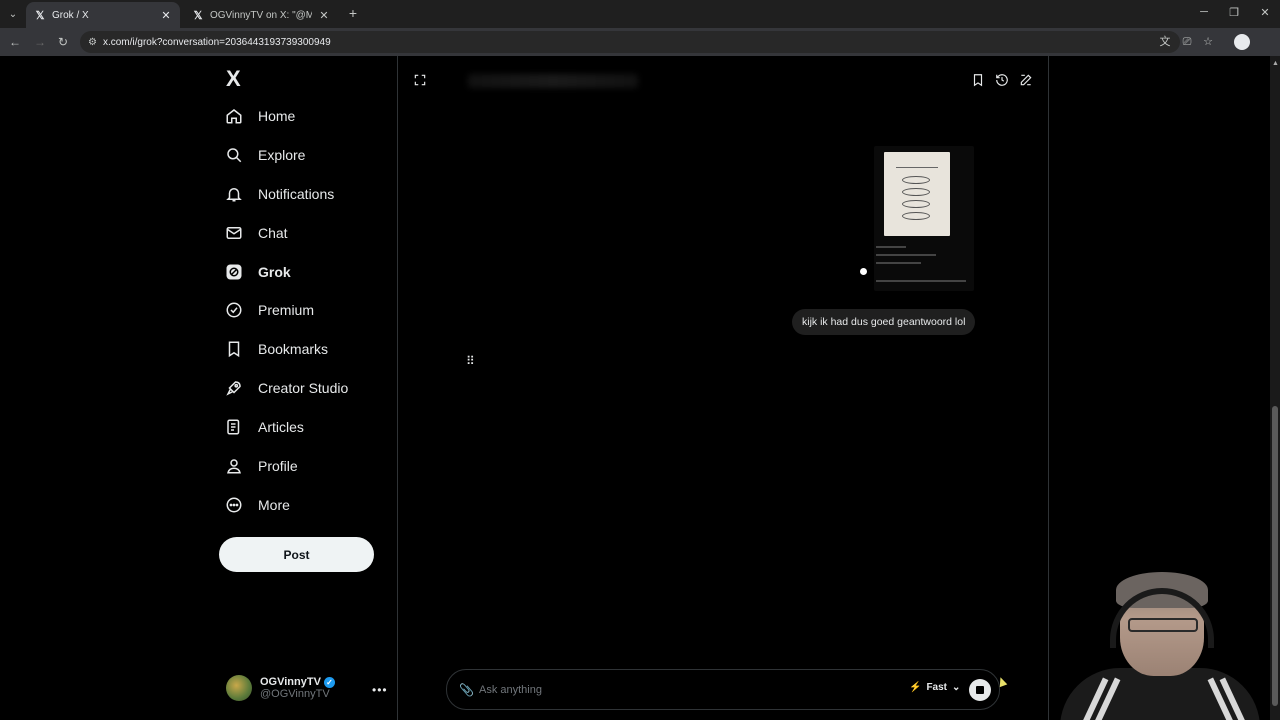 This screenshot has height=720, width=1280. Describe the element at coordinates (286, 388) in the screenshot. I see `sidebar-item-creator-studio: Creator Studio` at that location.